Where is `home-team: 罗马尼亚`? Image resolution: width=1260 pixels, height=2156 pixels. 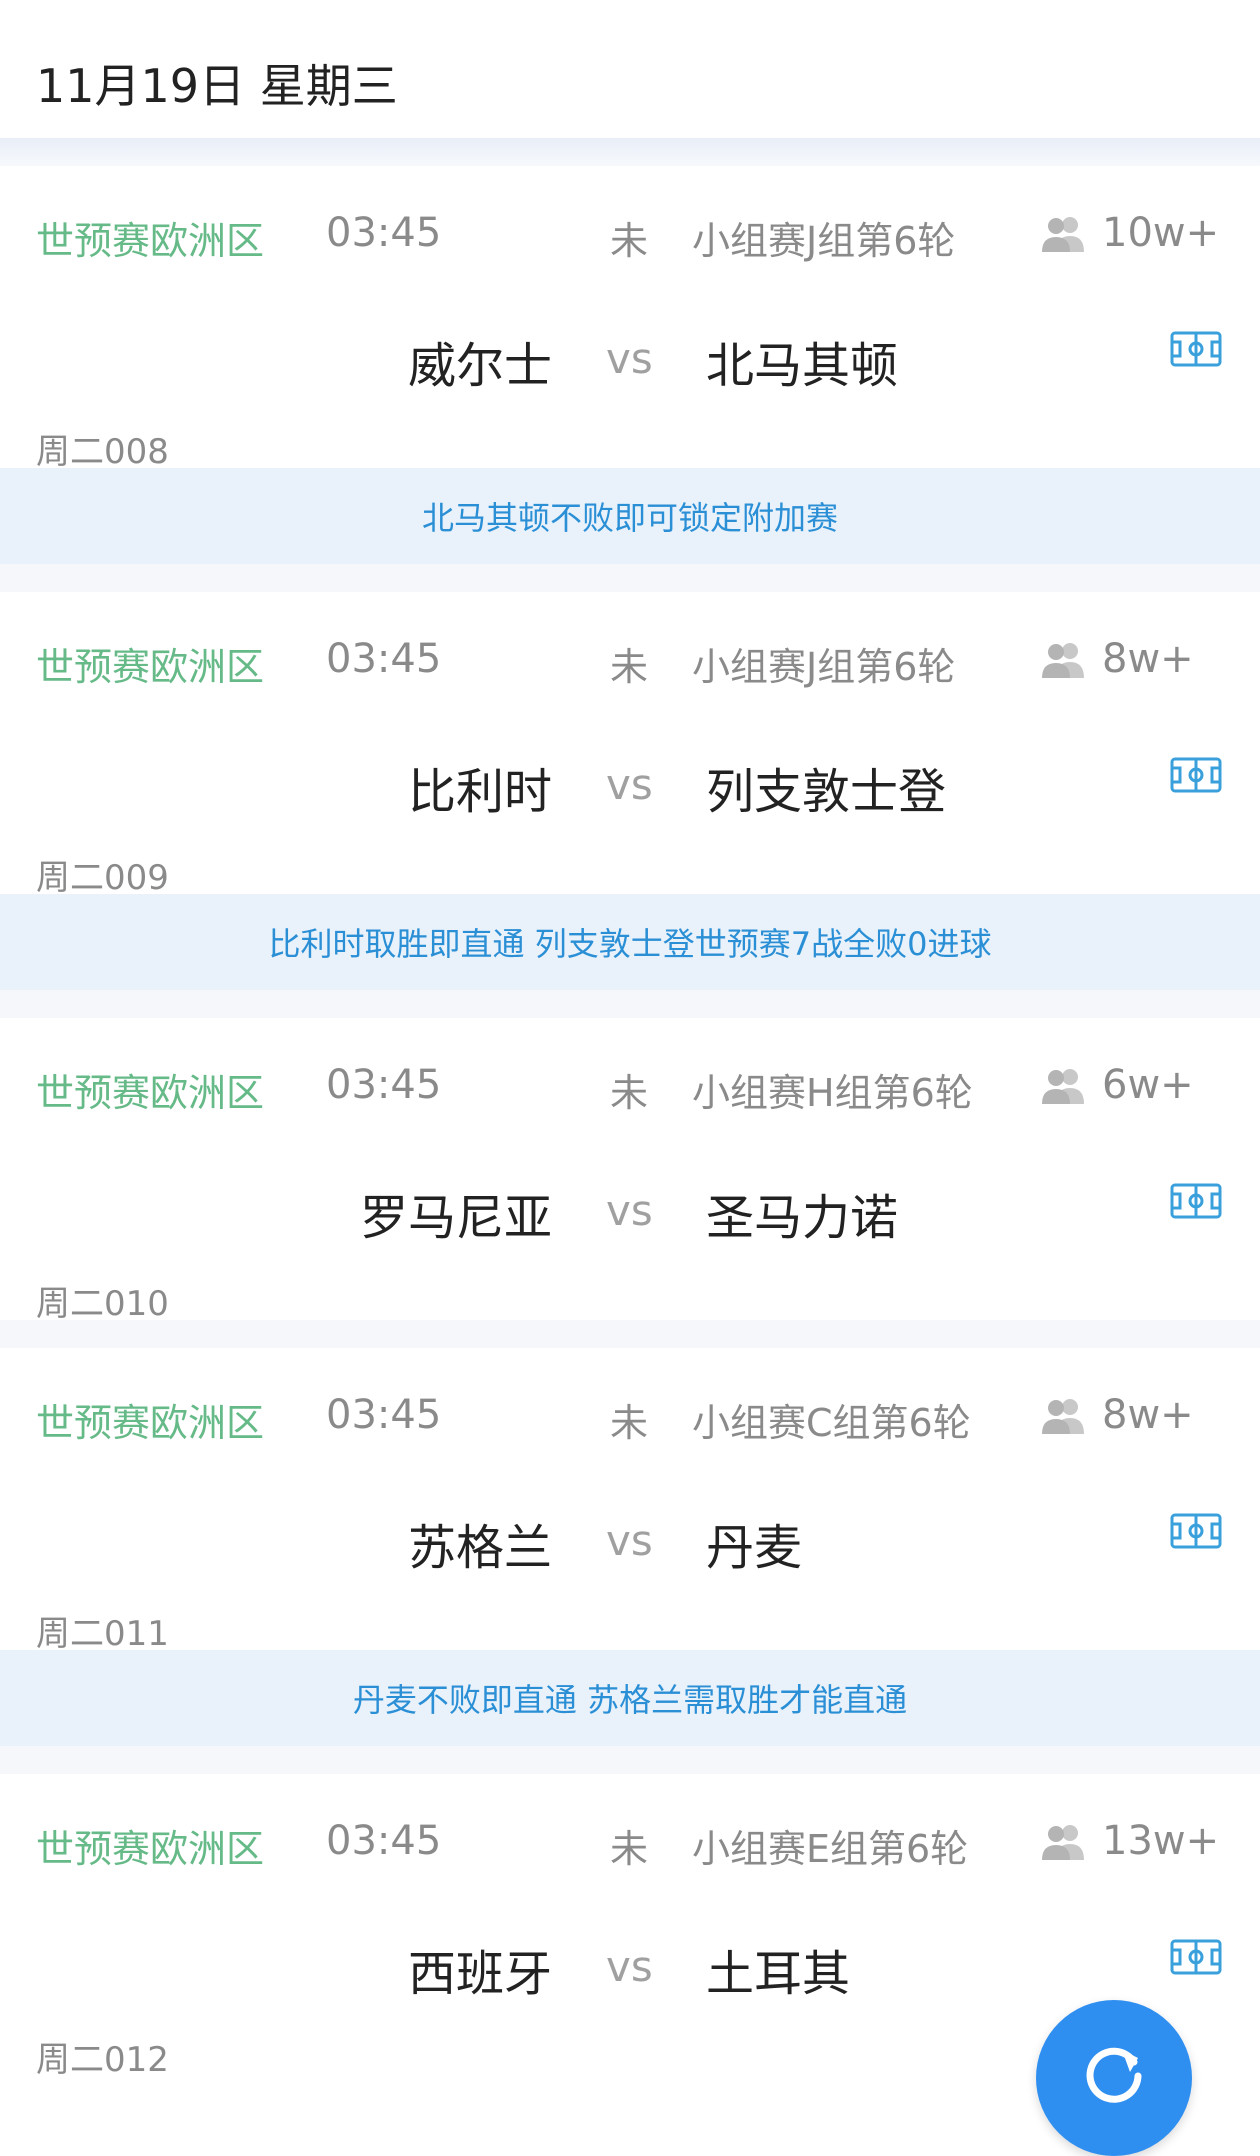 home-team: 罗马尼亚 is located at coordinates (455, 1218).